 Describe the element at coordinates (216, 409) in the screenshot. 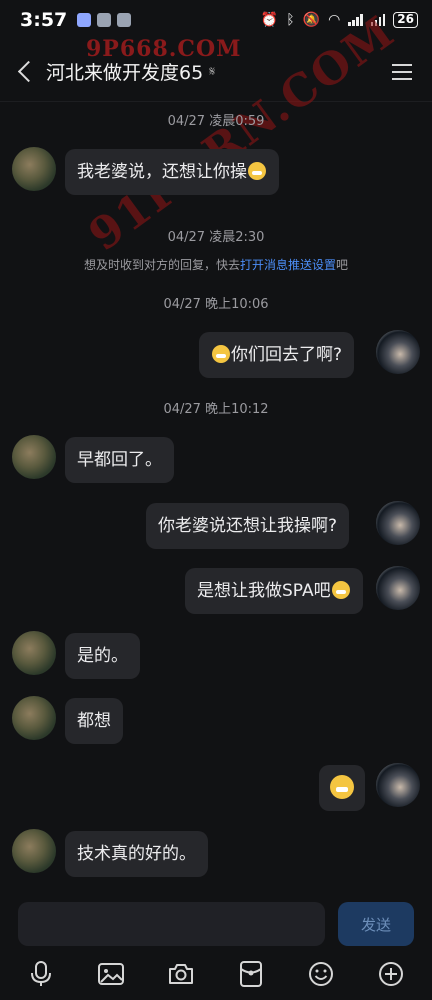

I see `timestamp: 04/27 晚上10:12` at that location.